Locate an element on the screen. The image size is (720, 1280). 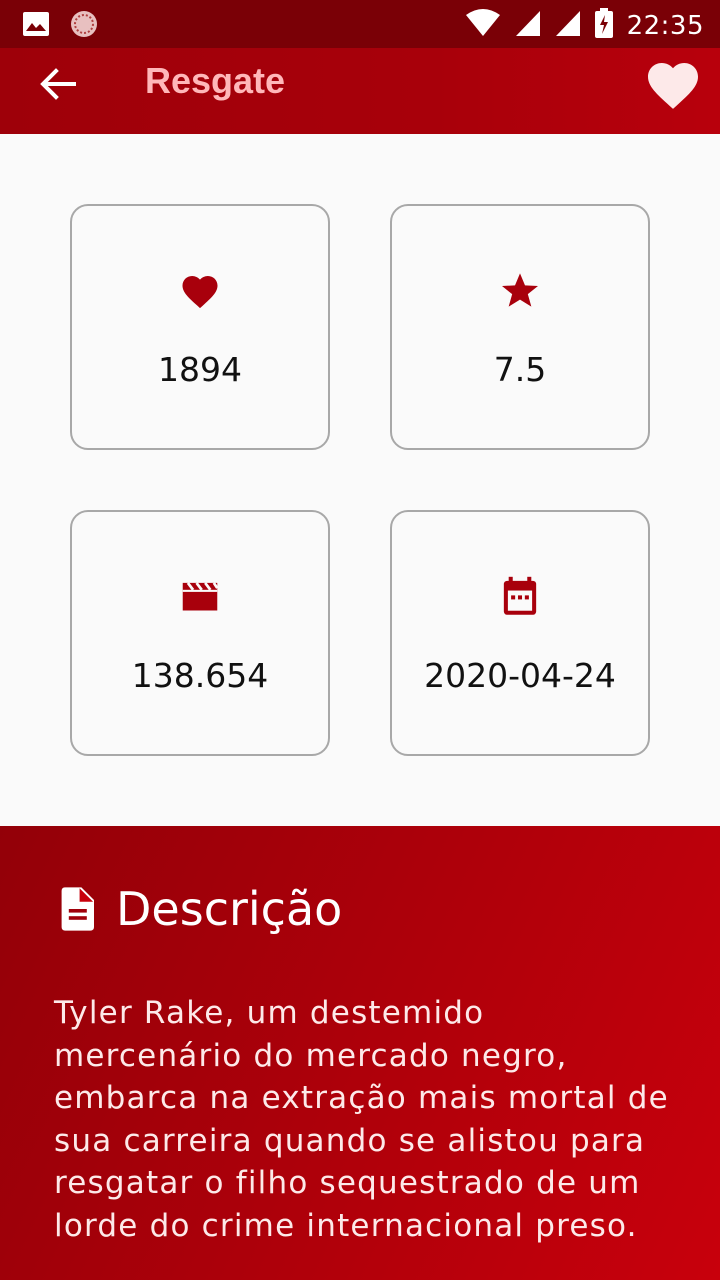
status-bar: 22:35 is located at coordinates (360, 24).